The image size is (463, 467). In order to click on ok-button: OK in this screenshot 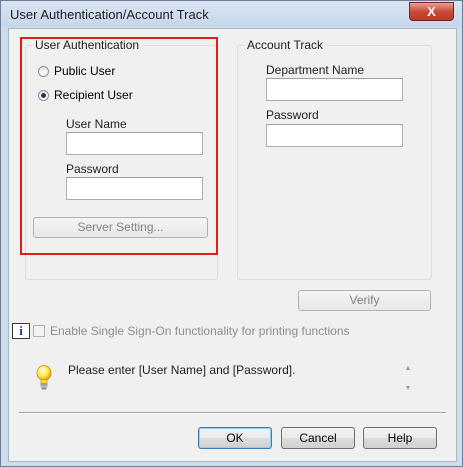, I will do `click(235, 438)`.